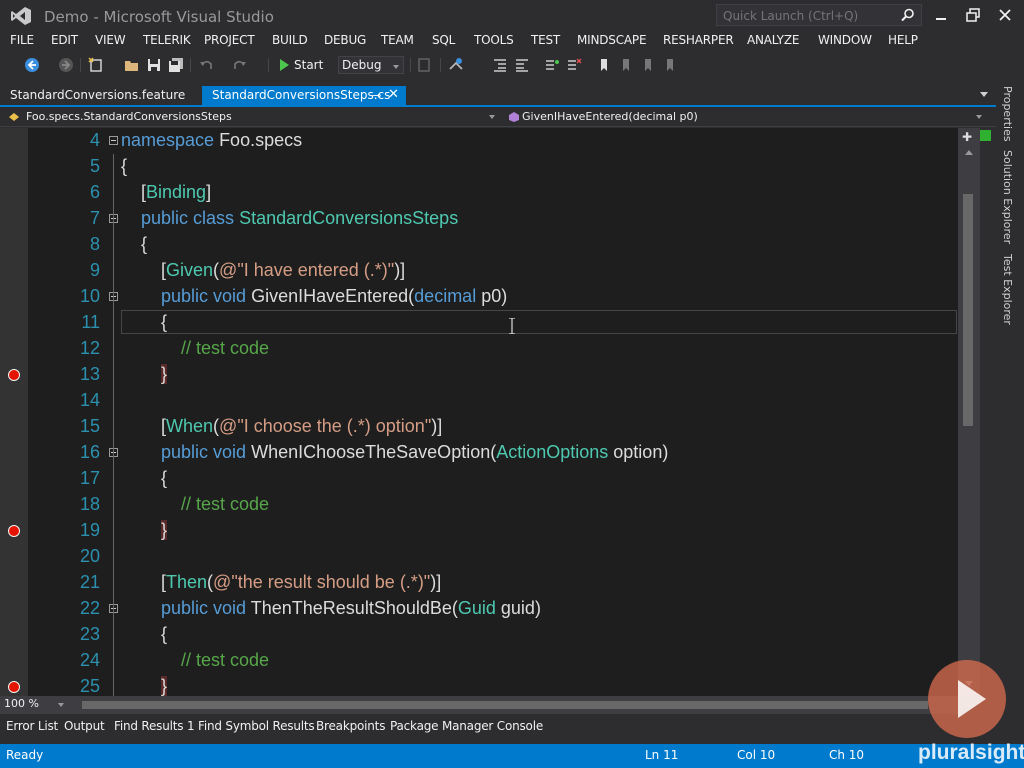  I want to click on collapse-outline-icon, so click(113, 140).